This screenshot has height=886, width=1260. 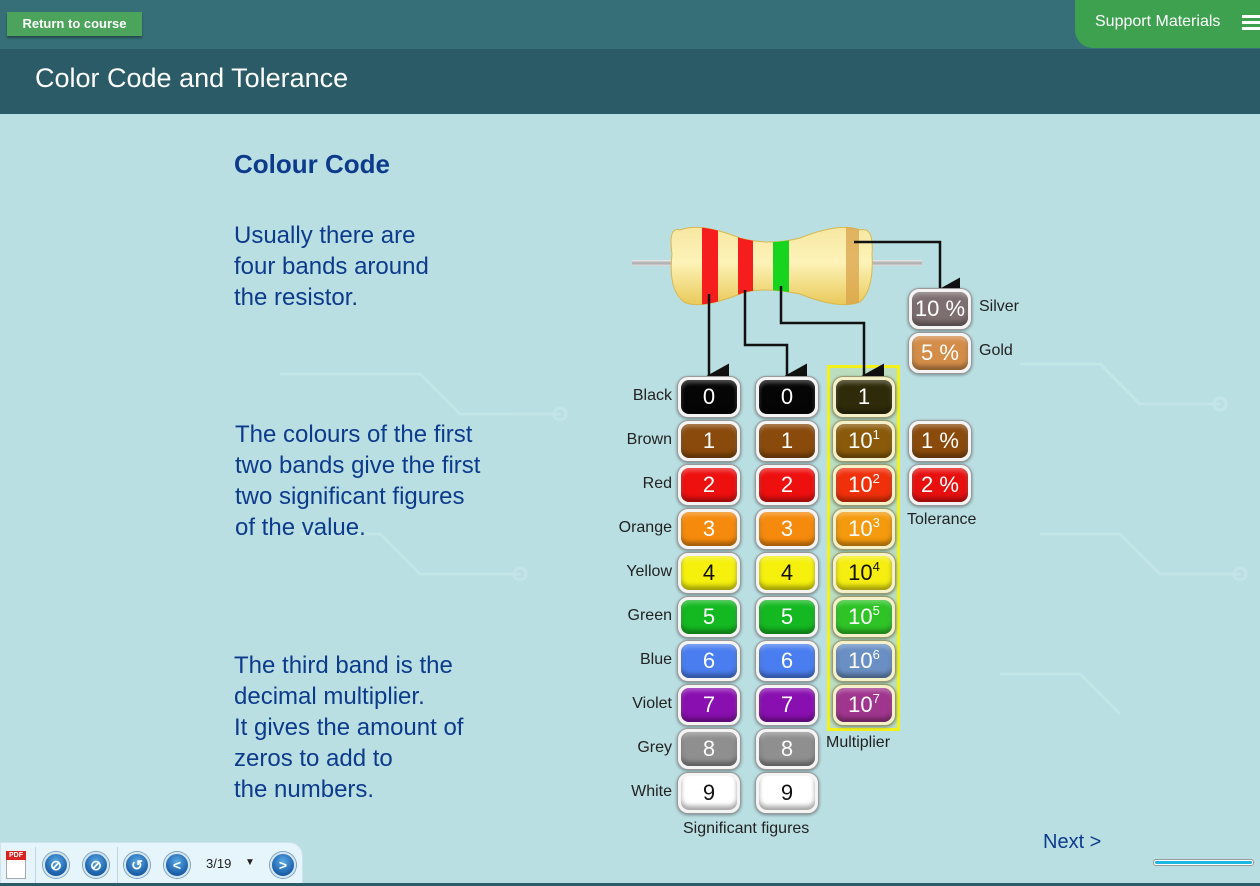 I want to click on tolerance-label: Tolerance, so click(x=942, y=519).